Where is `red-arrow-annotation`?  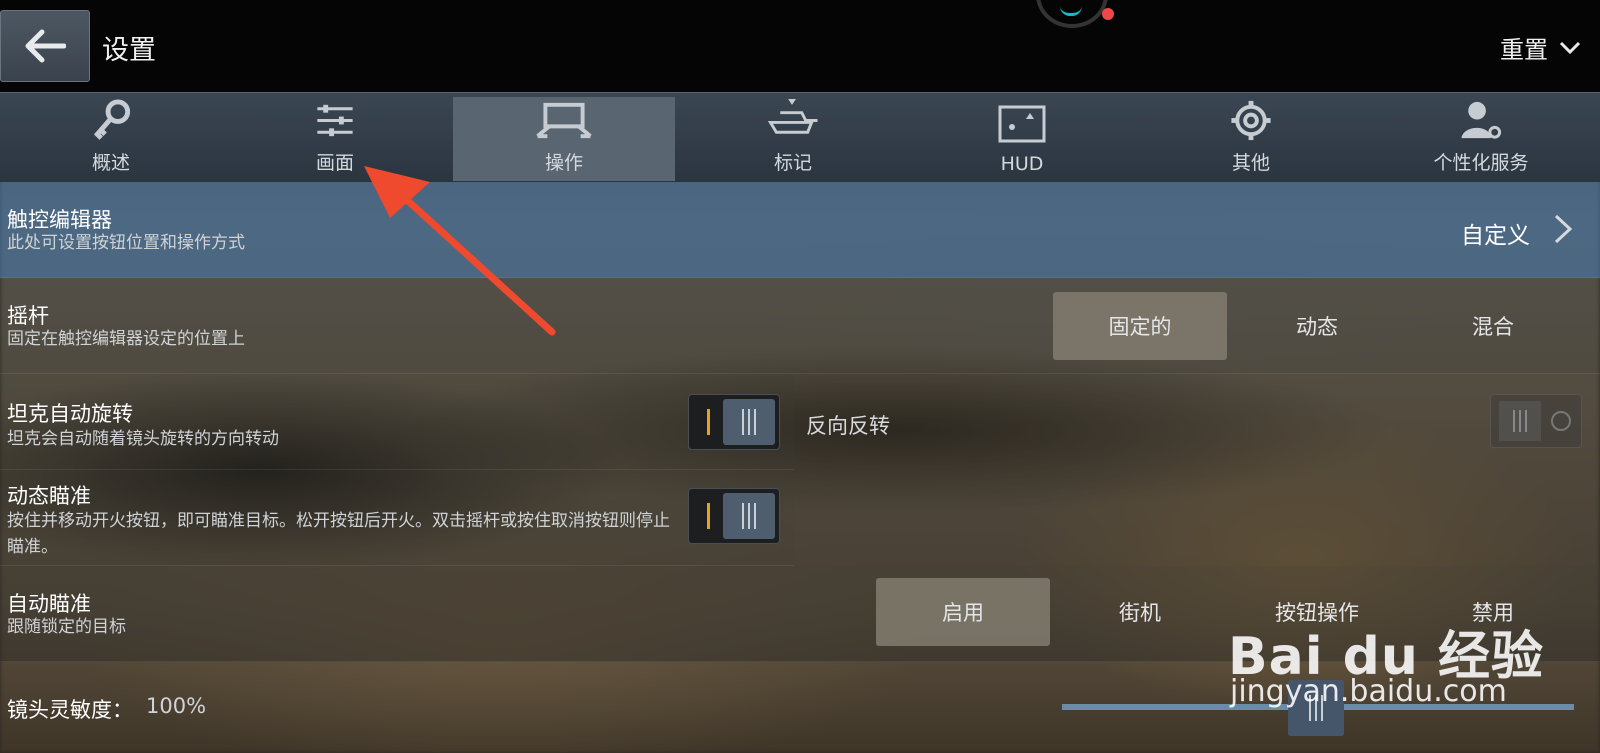
red-arrow-annotation is located at coordinates (460, 251).